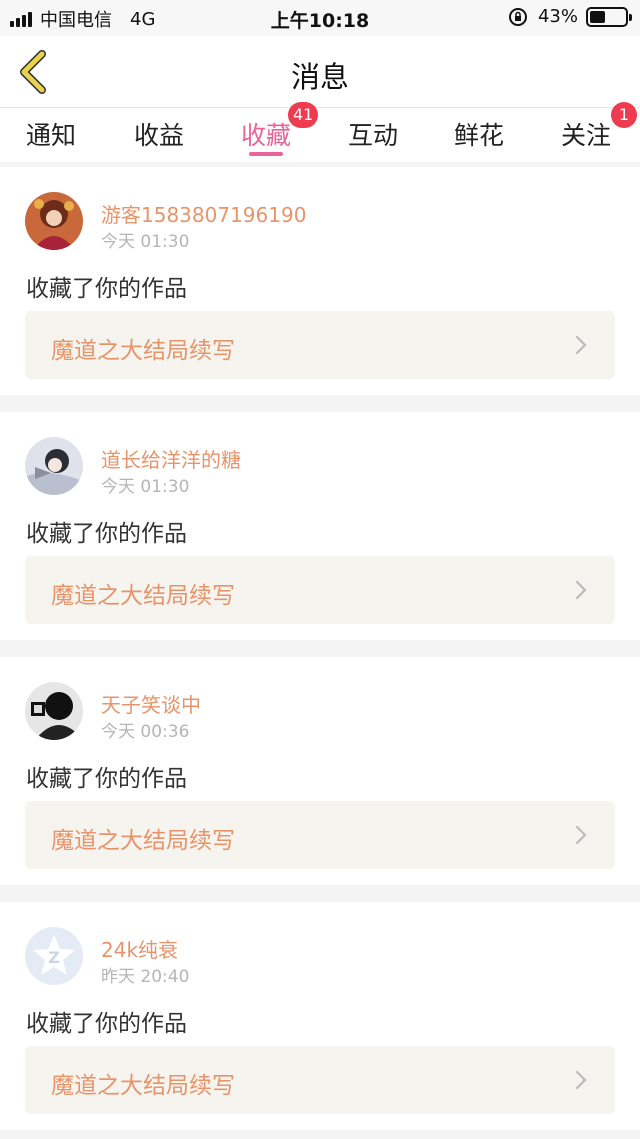  What do you see at coordinates (517, 16) in the screenshot?
I see `rotation-lock-icon` at bounding box center [517, 16].